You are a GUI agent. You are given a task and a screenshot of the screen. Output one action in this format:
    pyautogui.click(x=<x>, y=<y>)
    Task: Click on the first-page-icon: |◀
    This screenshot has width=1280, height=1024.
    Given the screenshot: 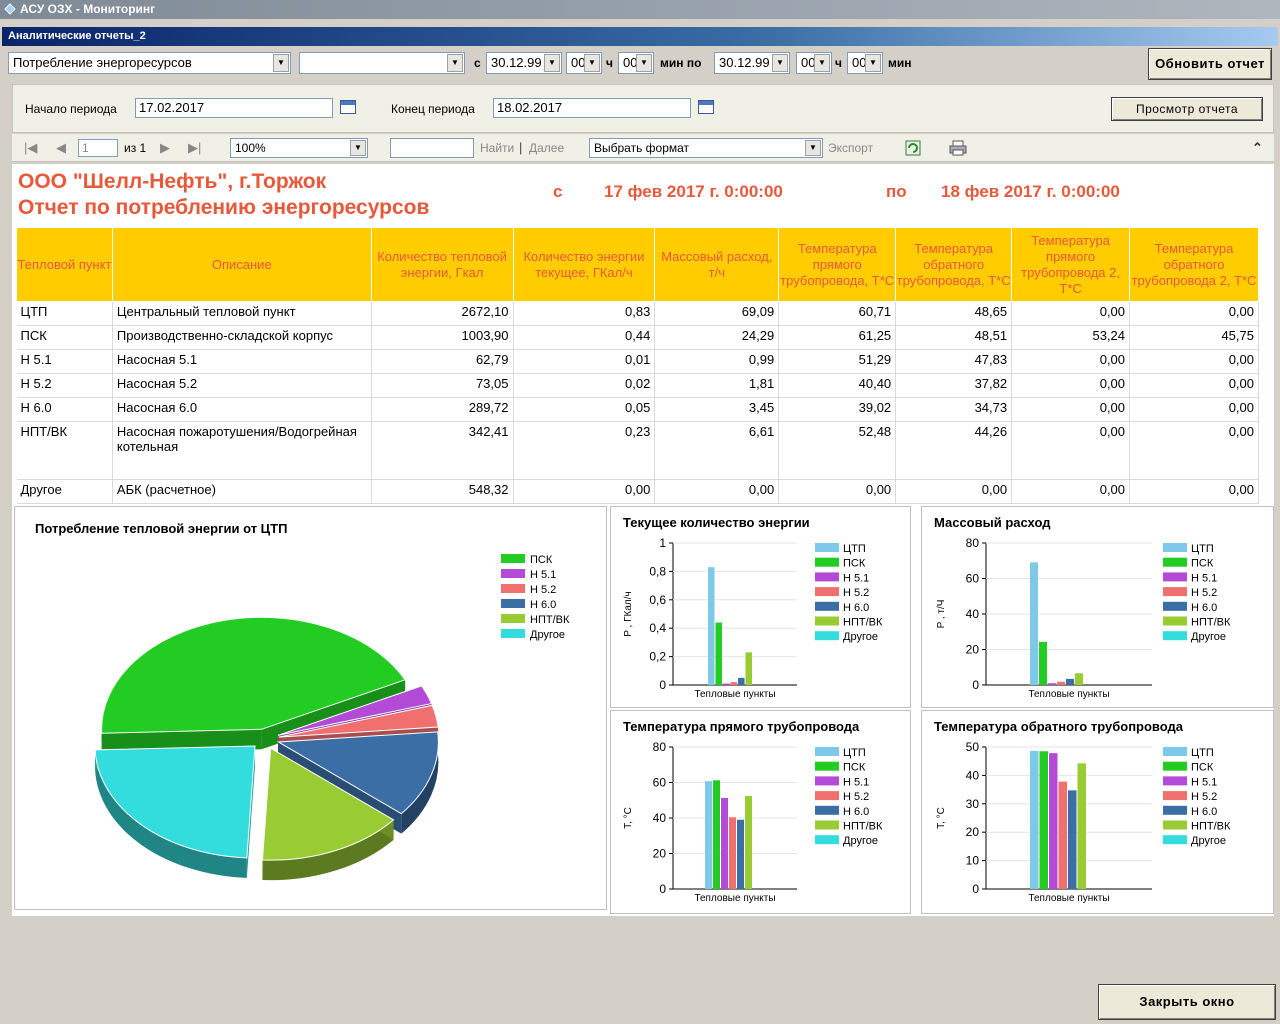 What is the action you would take?
    pyautogui.click(x=30, y=148)
    